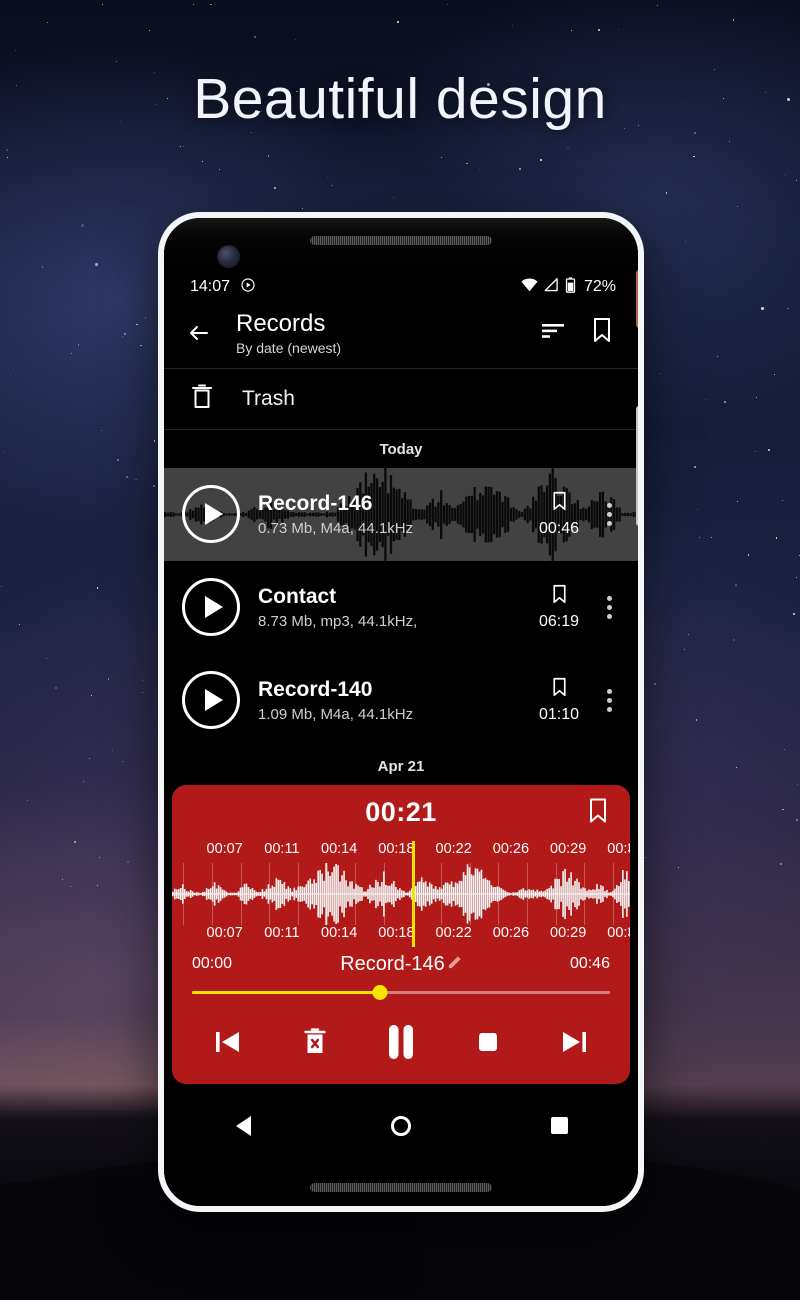 The height and width of the screenshot is (1300, 800). I want to click on trash-row: Trash, so click(401, 399).